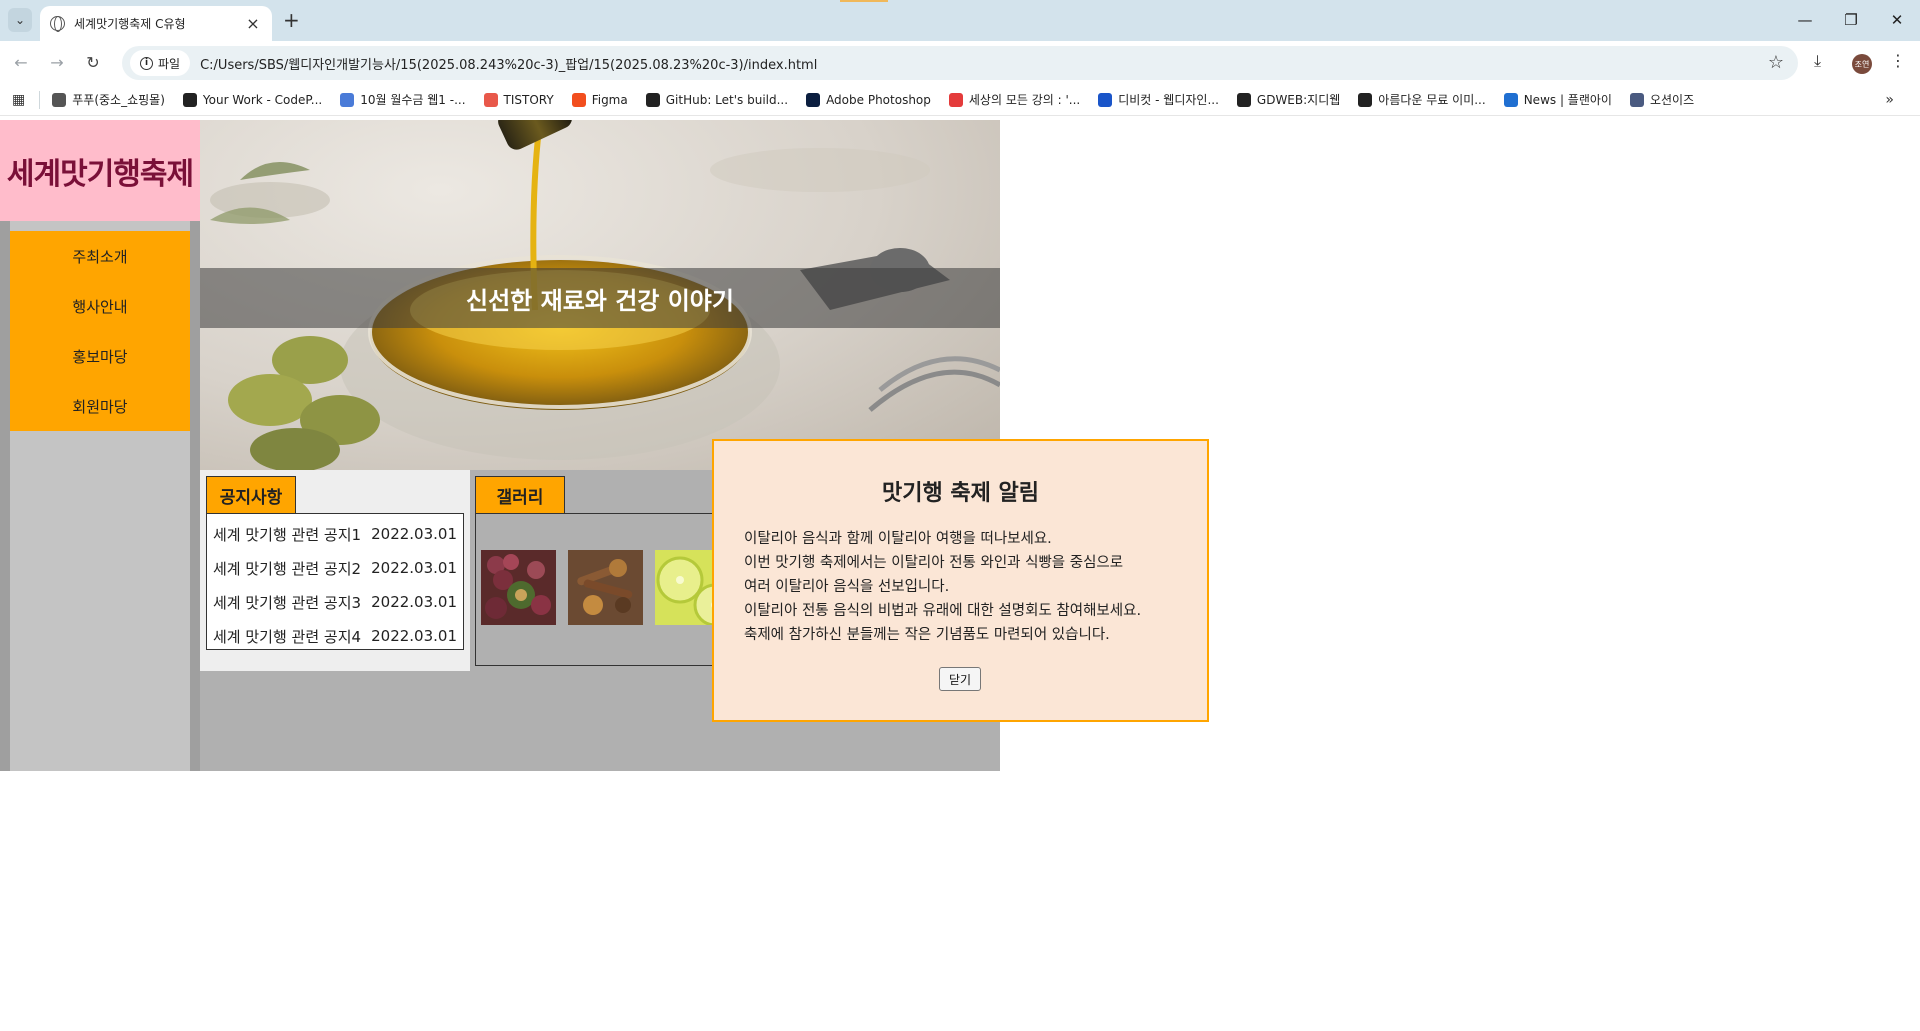  Describe the element at coordinates (652, 99) in the screenshot. I see `github-icon` at that location.